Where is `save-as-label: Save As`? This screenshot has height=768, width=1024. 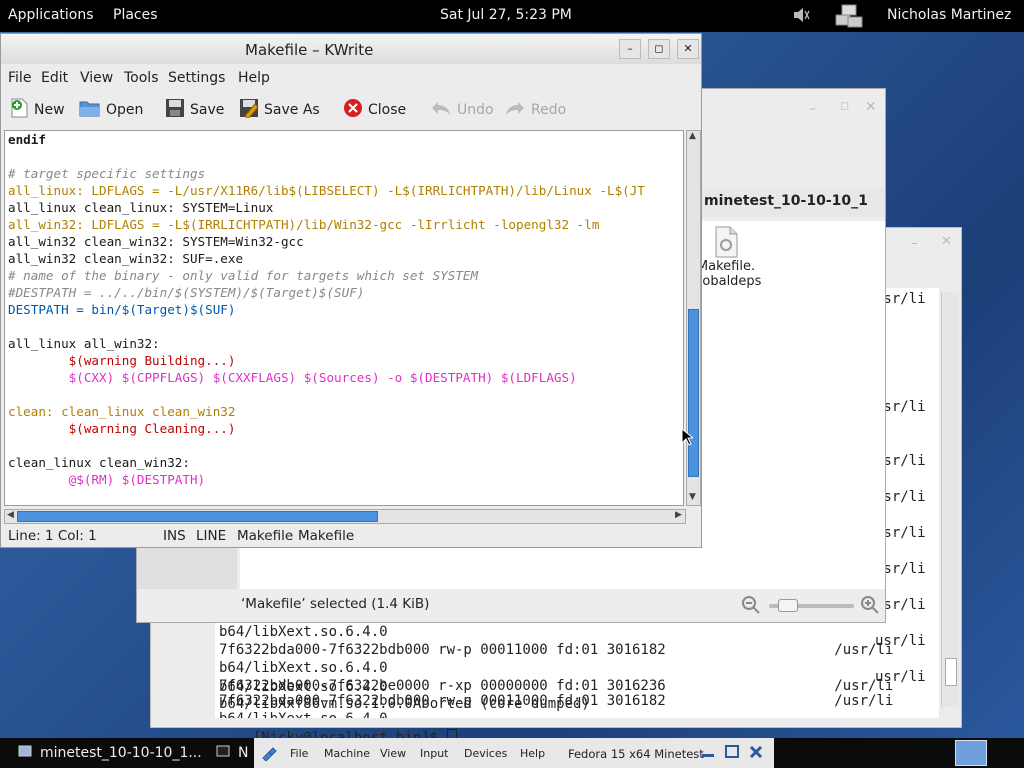
save-as-label: Save As is located at coordinates (292, 110).